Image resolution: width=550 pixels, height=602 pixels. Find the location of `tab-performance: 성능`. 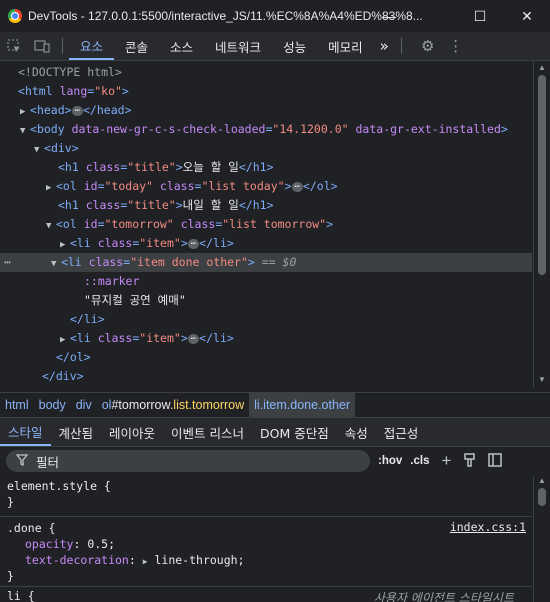

tab-performance: 성능 is located at coordinates (294, 46).